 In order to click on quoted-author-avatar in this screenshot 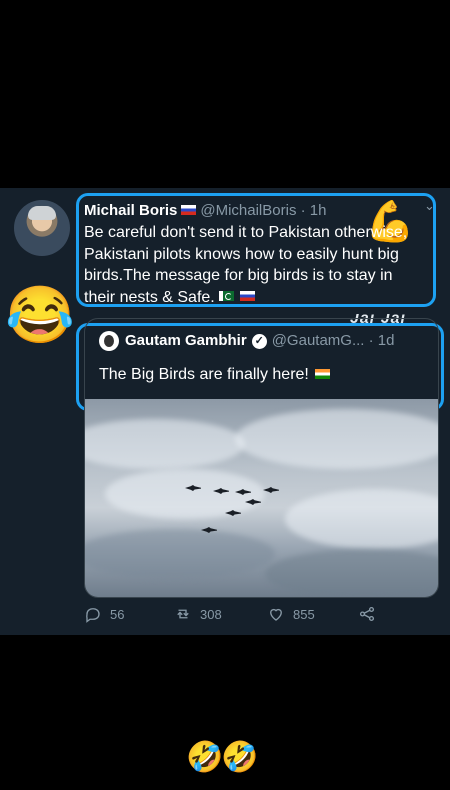, I will do `click(109, 341)`.